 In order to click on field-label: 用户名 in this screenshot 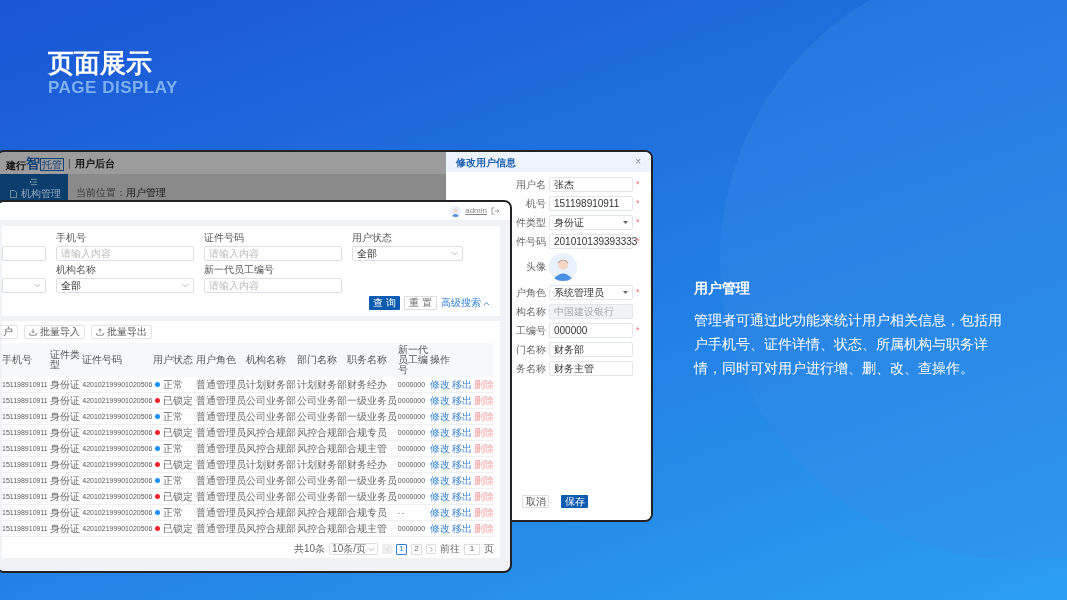, I will do `click(531, 184)`.